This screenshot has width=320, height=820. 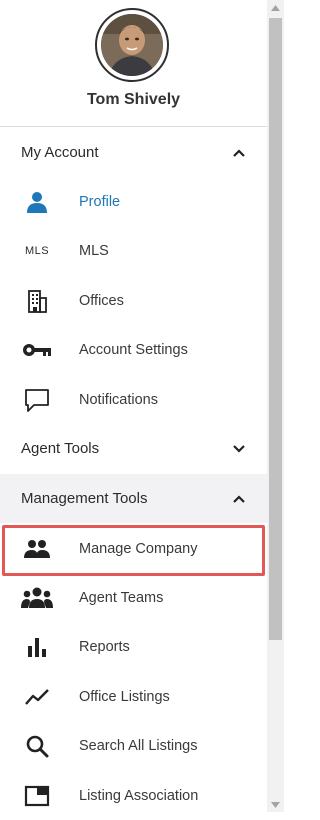 I want to click on window-icon, so click(x=37, y=796).